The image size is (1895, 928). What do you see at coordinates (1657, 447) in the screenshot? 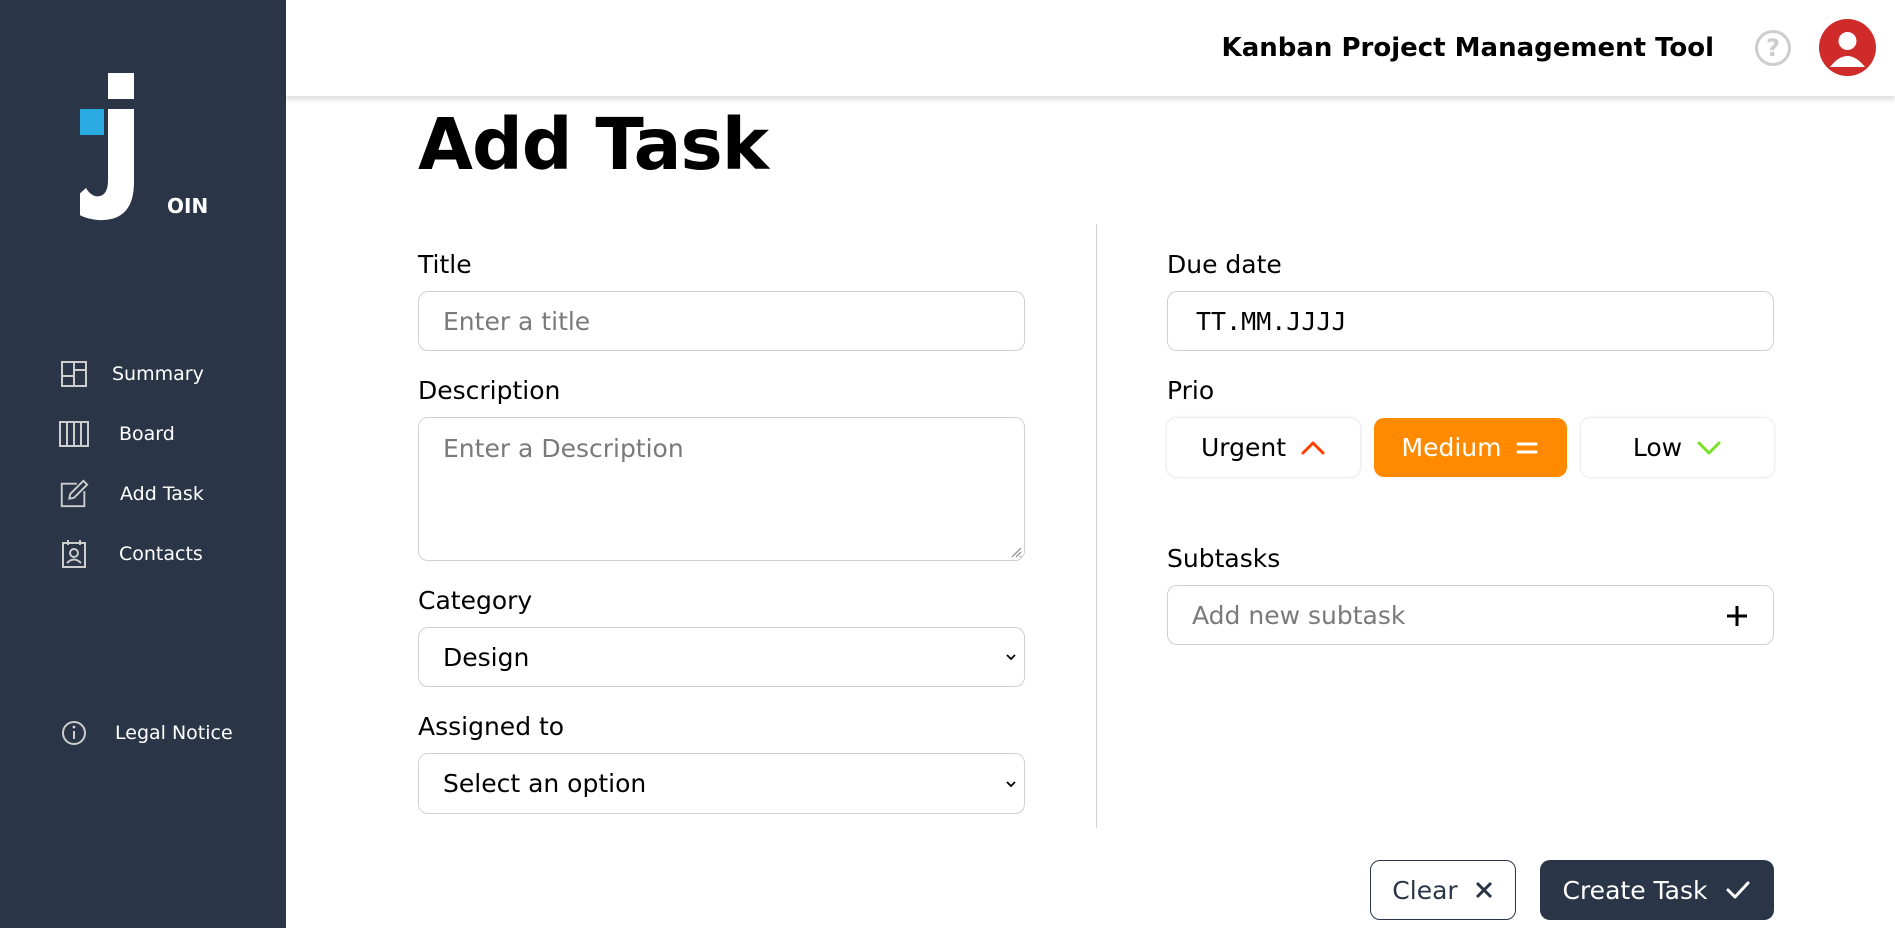
I see `prio-low-label: Low` at bounding box center [1657, 447].